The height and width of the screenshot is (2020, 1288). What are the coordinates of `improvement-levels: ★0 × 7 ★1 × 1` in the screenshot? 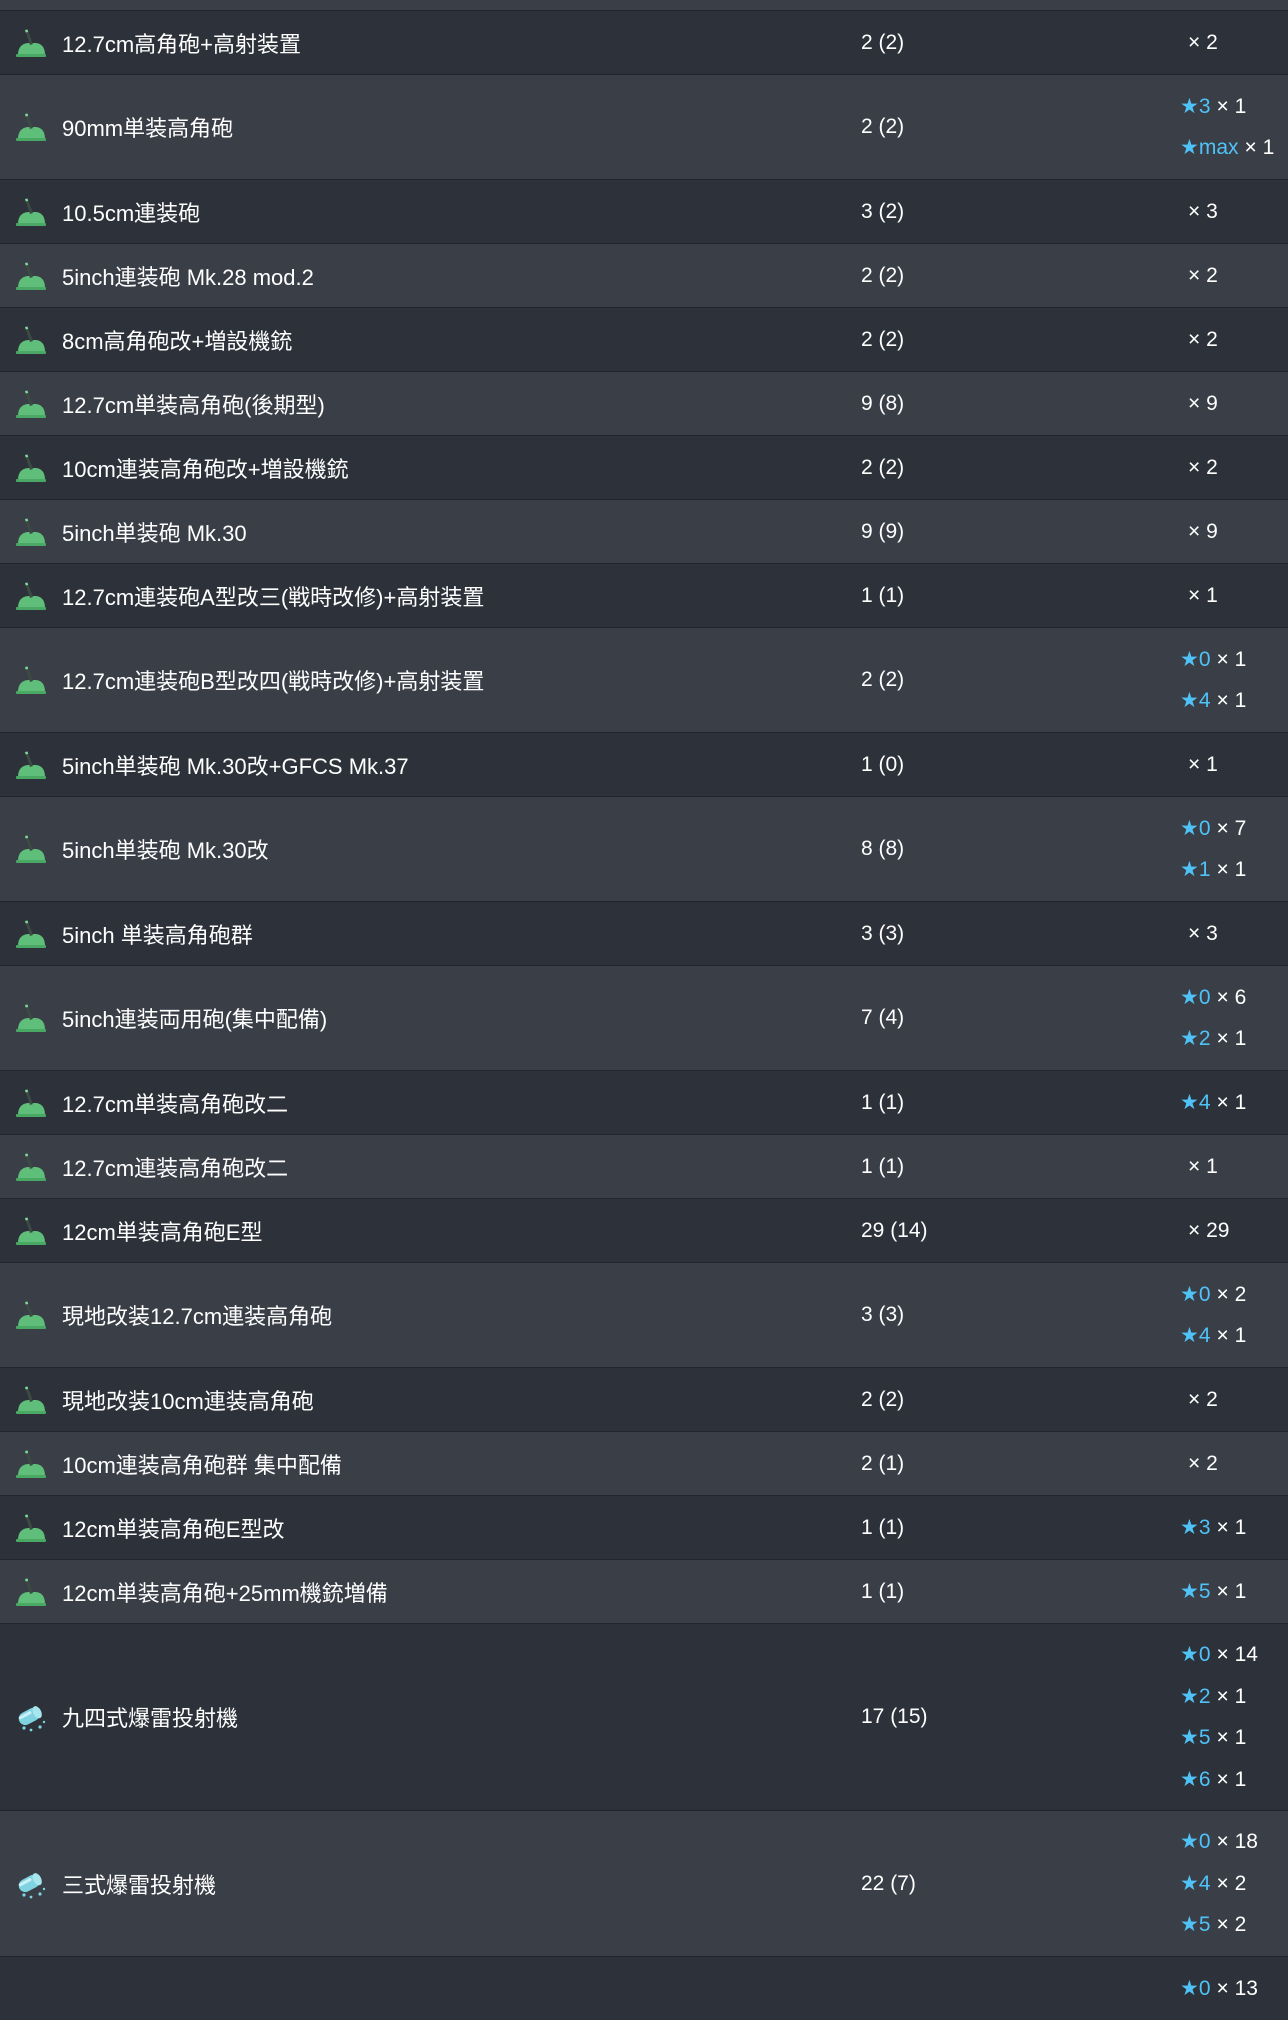 It's located at (1234, 849).